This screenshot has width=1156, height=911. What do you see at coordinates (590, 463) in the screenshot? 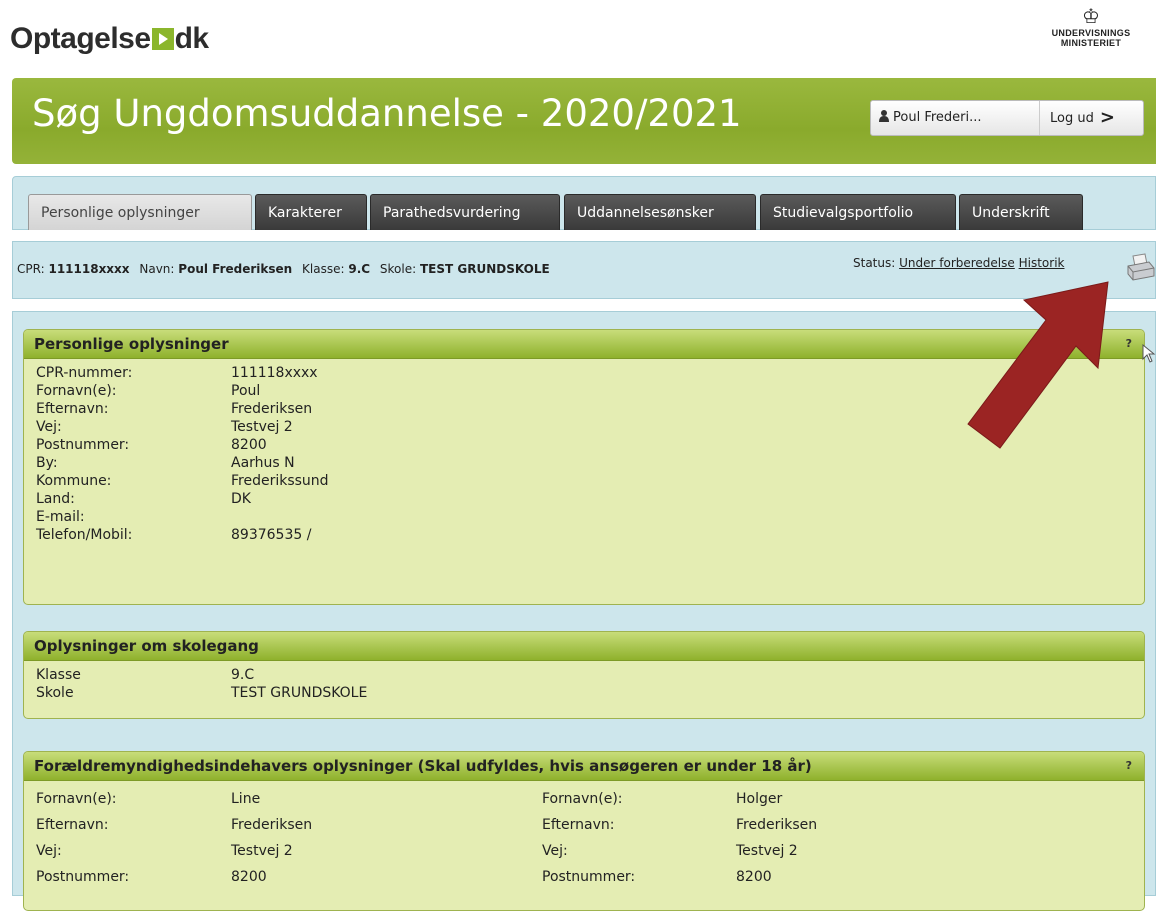
I see `info-row: By: Aarhus N` at bounding box center [590, 463].